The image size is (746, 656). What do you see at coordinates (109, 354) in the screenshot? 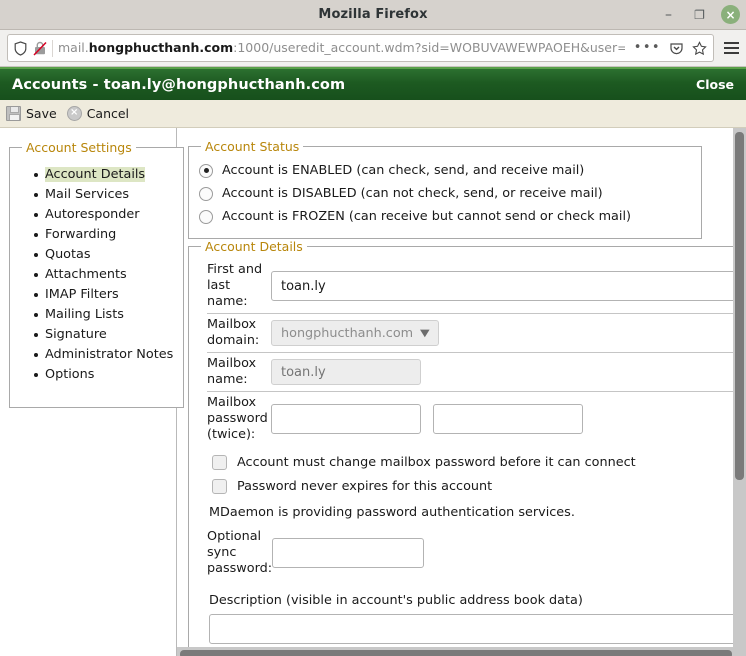
I see `sidebar-item-label: Administrator Notes` at bounding box center [109, 354].